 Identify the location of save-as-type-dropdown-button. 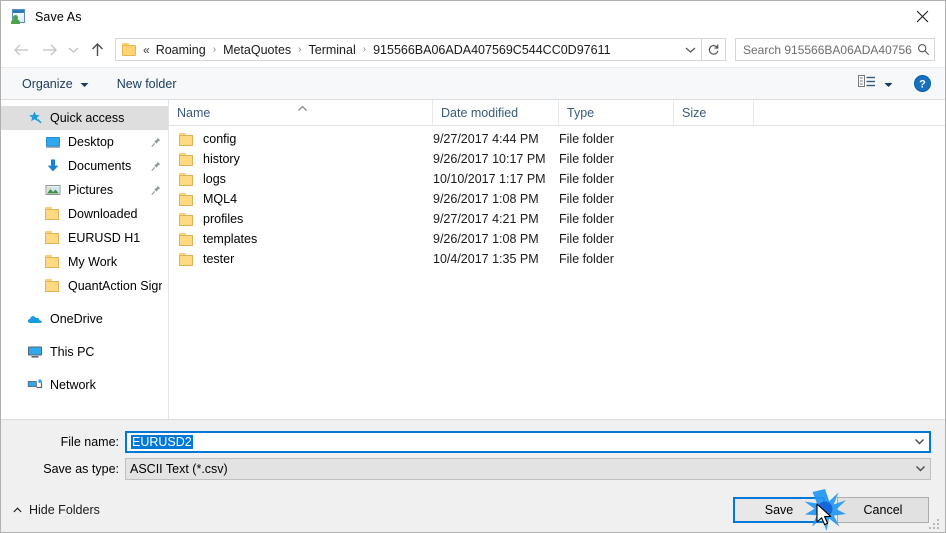
(920, 468).